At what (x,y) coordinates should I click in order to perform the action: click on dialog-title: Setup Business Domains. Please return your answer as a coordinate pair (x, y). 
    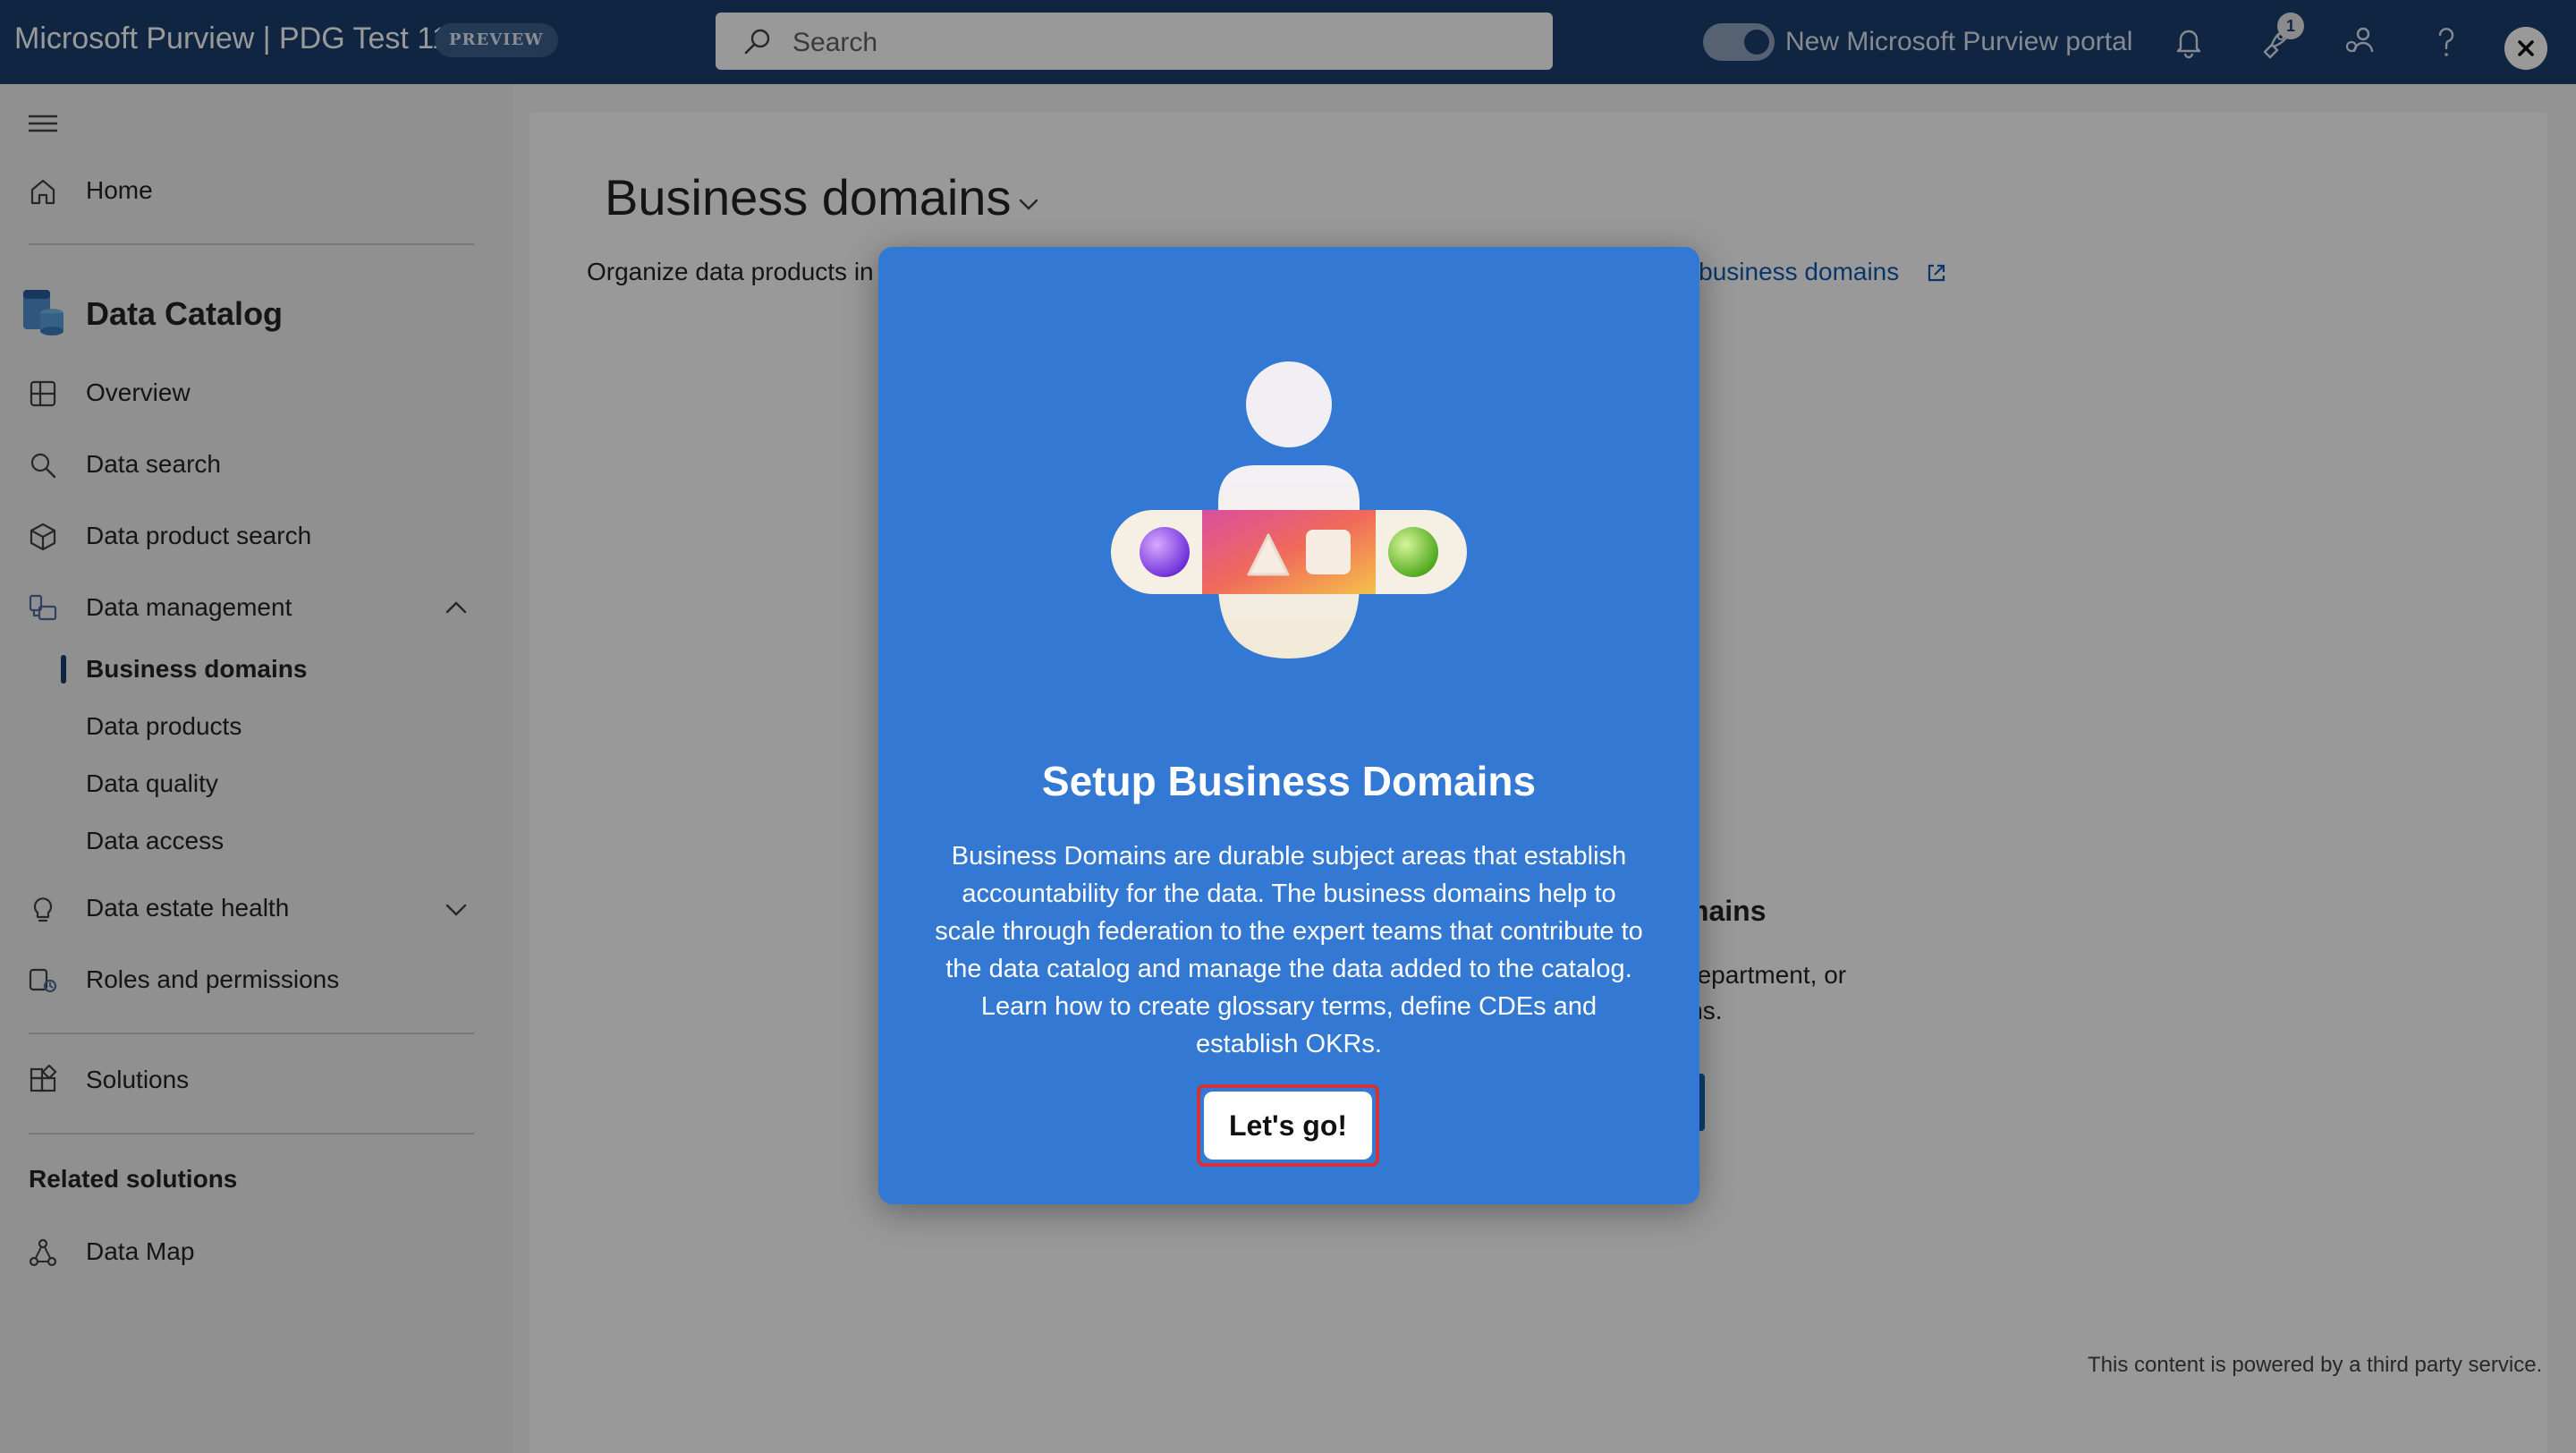
    Looking at the image, I should click on (1289, 781).